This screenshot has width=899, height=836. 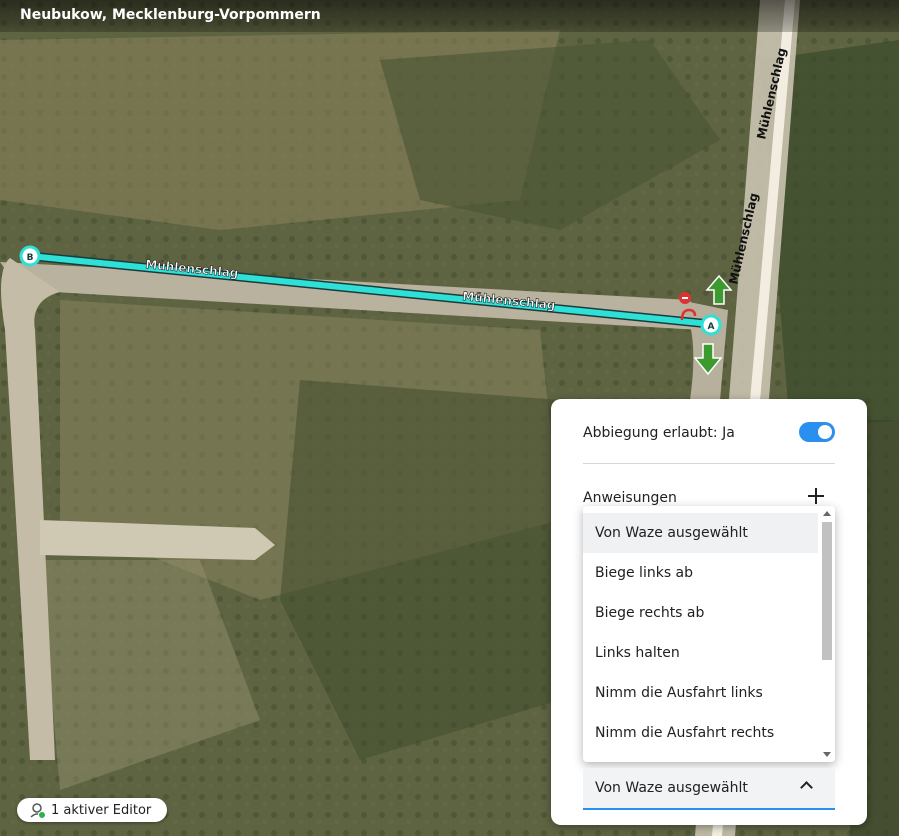 What do you see at coordinates (806, 787) in the screenshot?
I see `chevron-up-icon` at bounding box center [806, 787].